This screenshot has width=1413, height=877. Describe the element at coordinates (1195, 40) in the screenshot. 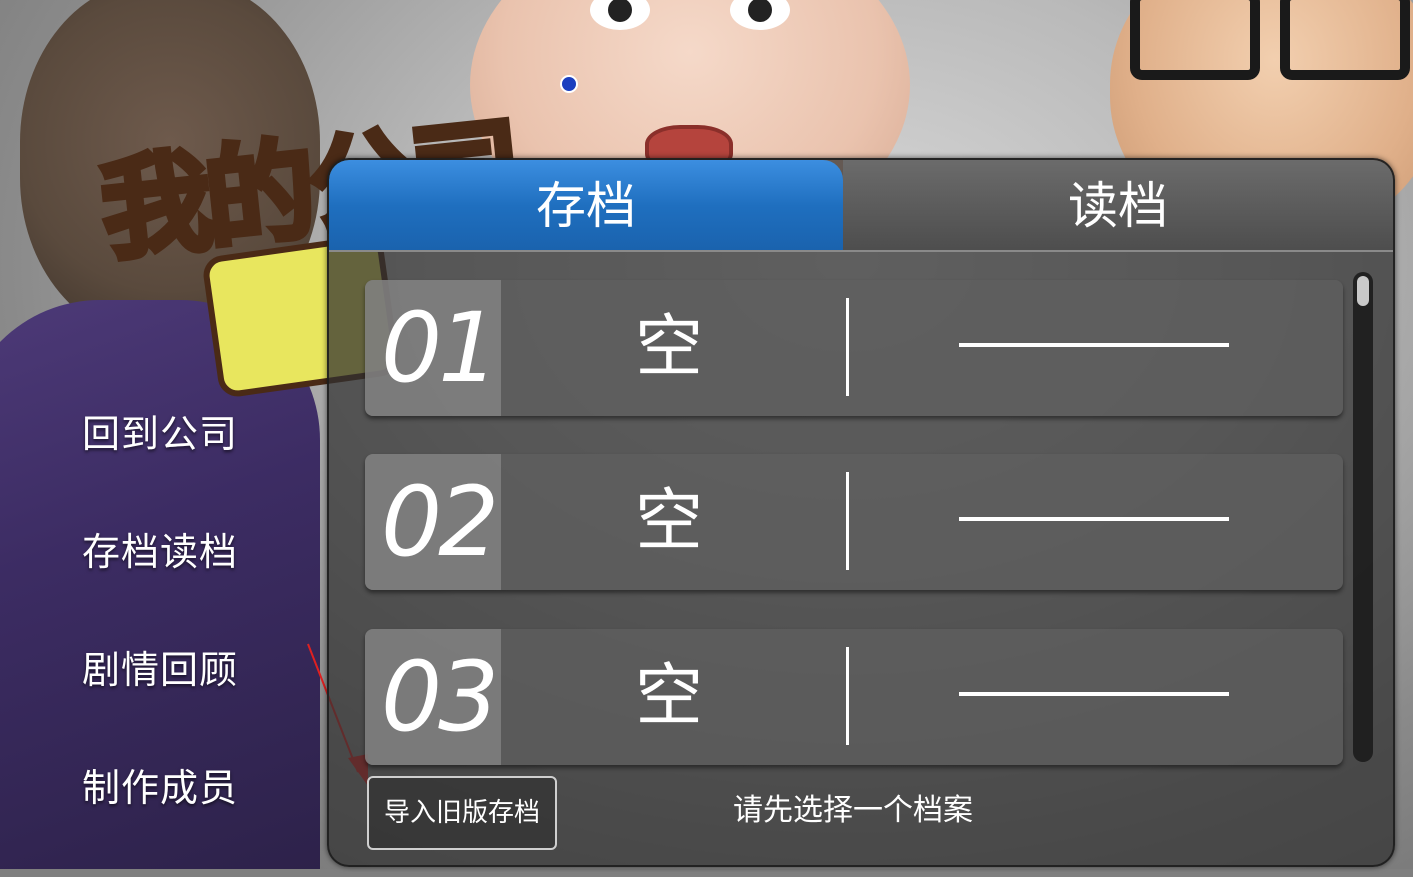

I see `glasses-left` at that location.